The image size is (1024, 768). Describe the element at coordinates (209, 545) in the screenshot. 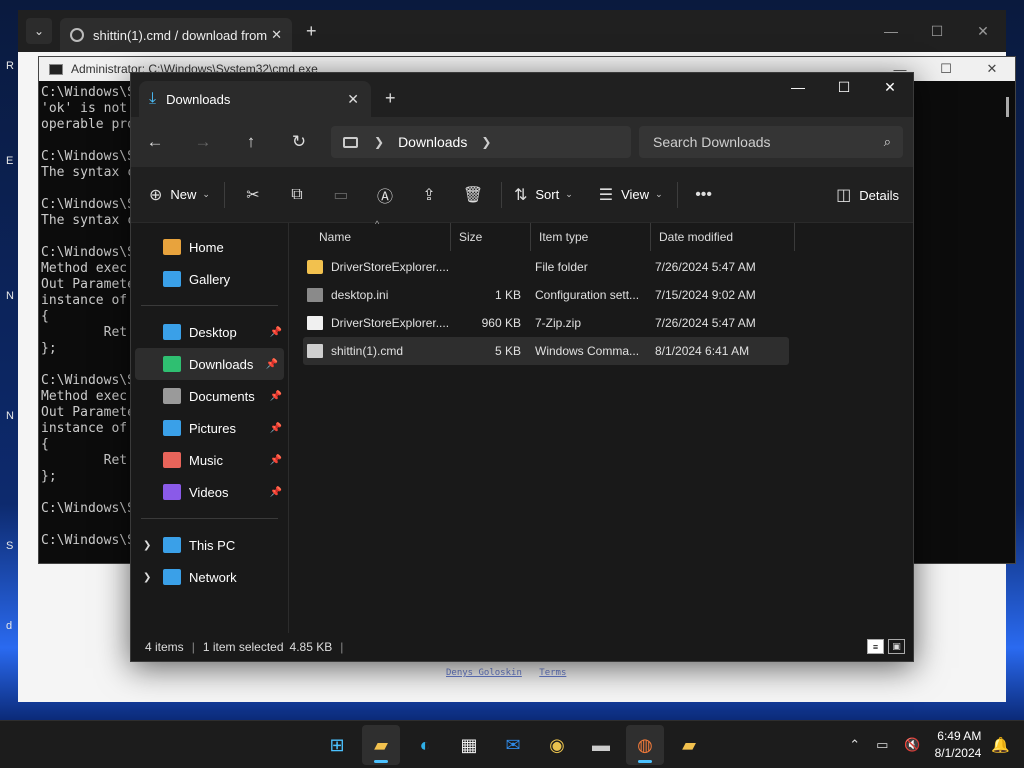

I see `sidebar-item-this-pc: ❯ This PC` at that location.